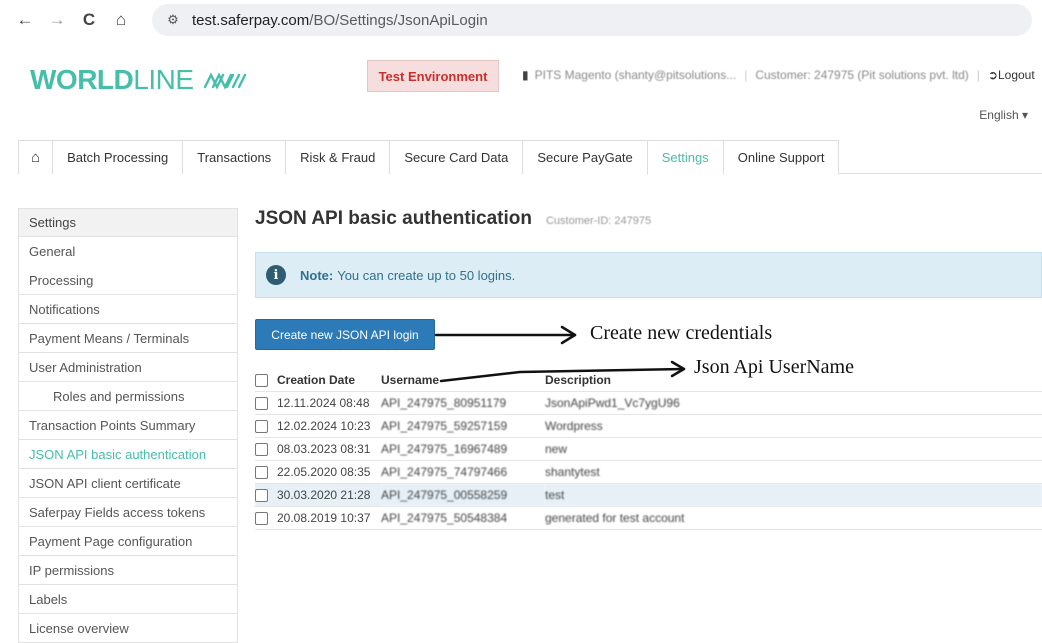 The height and width of the screenshot is (643, 1042). I want to click on back-icon: ←, so click(25, 20).